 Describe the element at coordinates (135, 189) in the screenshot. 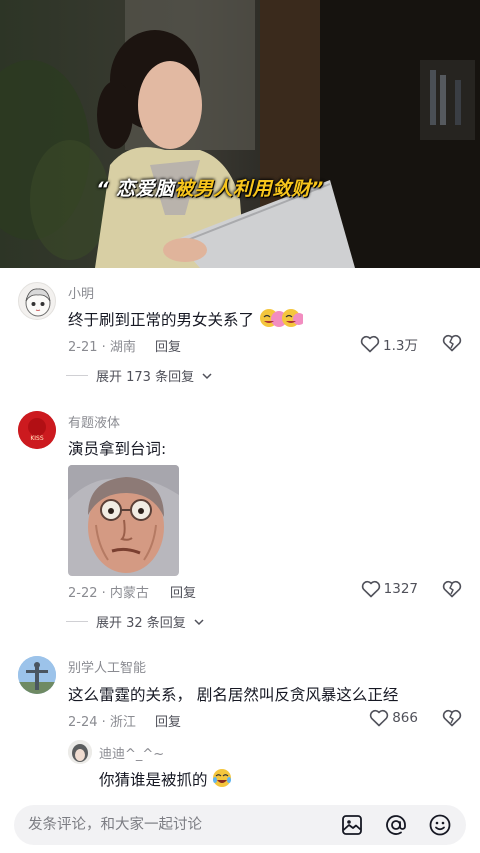

I see `caption-white: “ 恋爱脑` at that location.